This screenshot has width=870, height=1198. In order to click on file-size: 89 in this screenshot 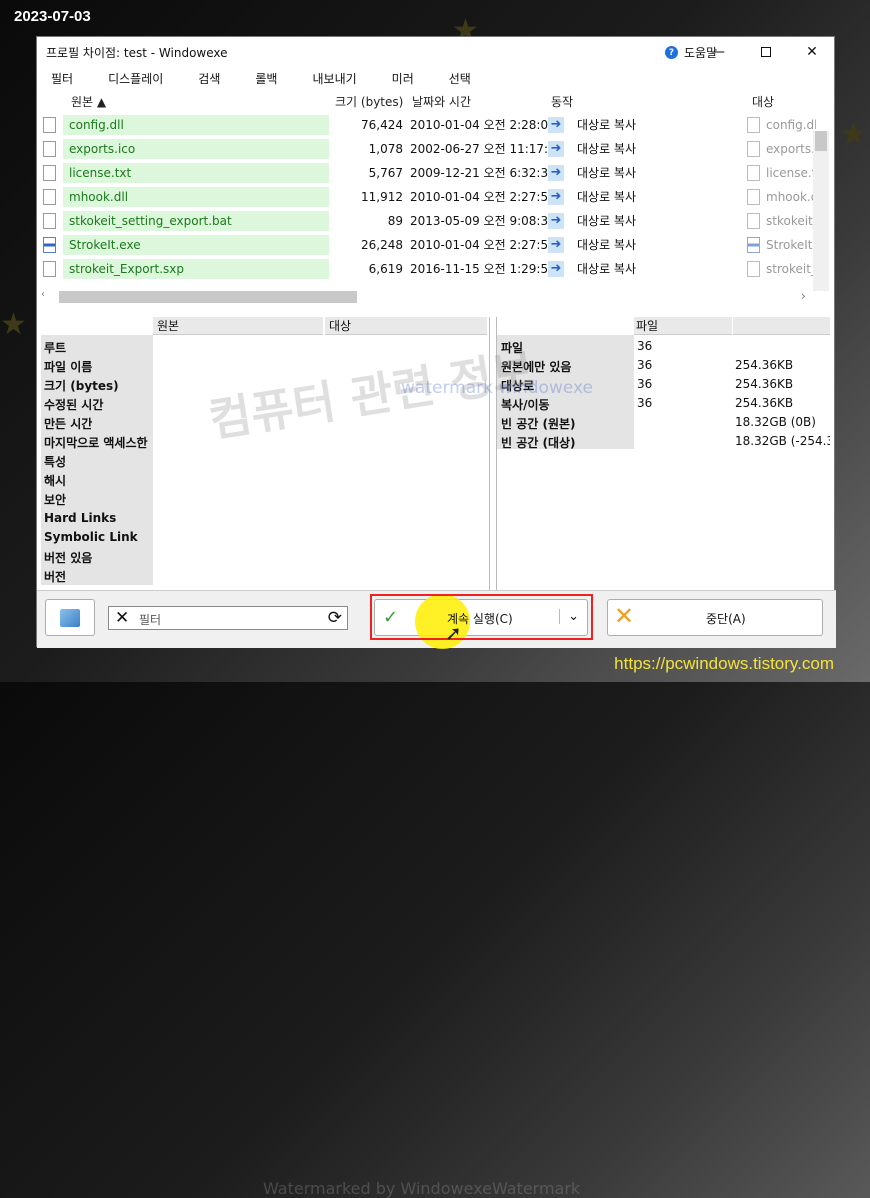, I will do `click(395, 221)`.